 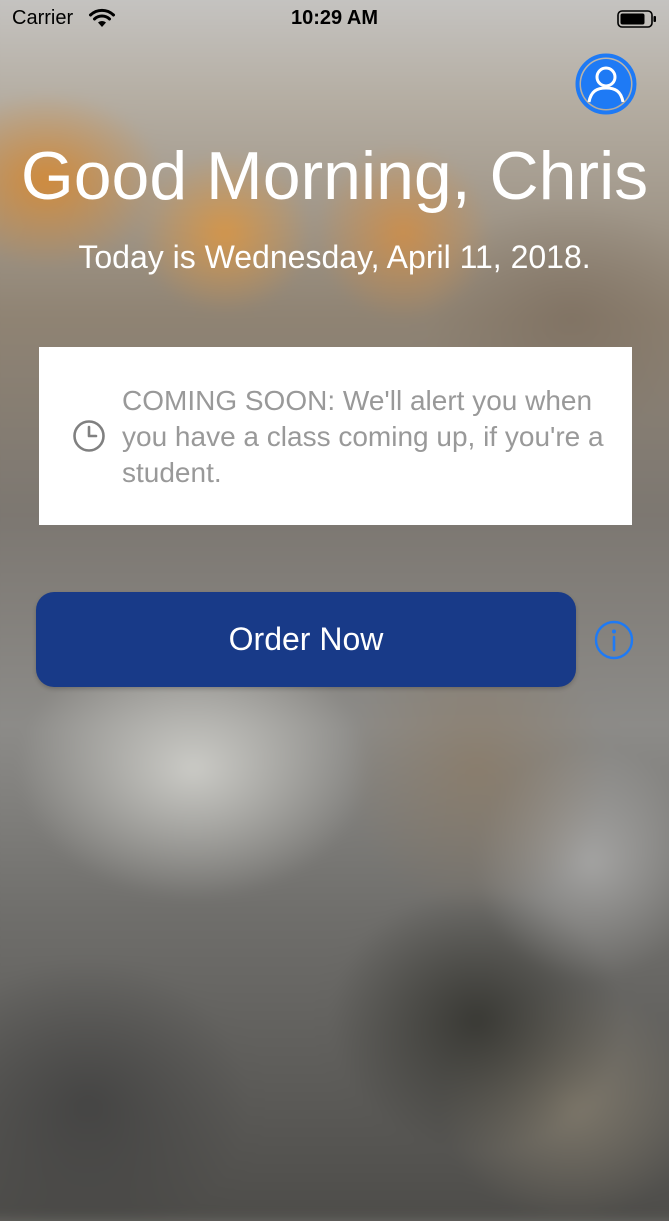 I want to click on battery-icon, so click(x=636, y=19).